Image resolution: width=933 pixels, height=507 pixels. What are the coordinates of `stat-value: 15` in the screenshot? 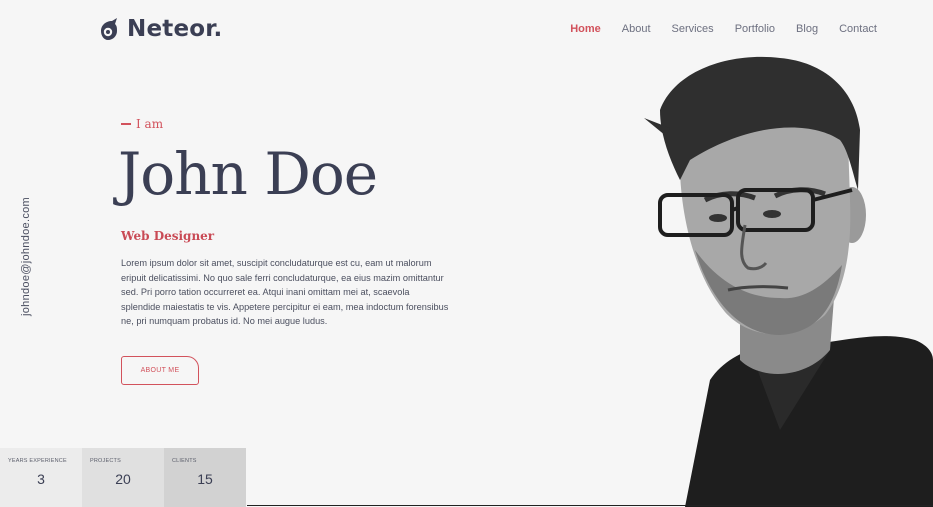 It's located at (205, 479).